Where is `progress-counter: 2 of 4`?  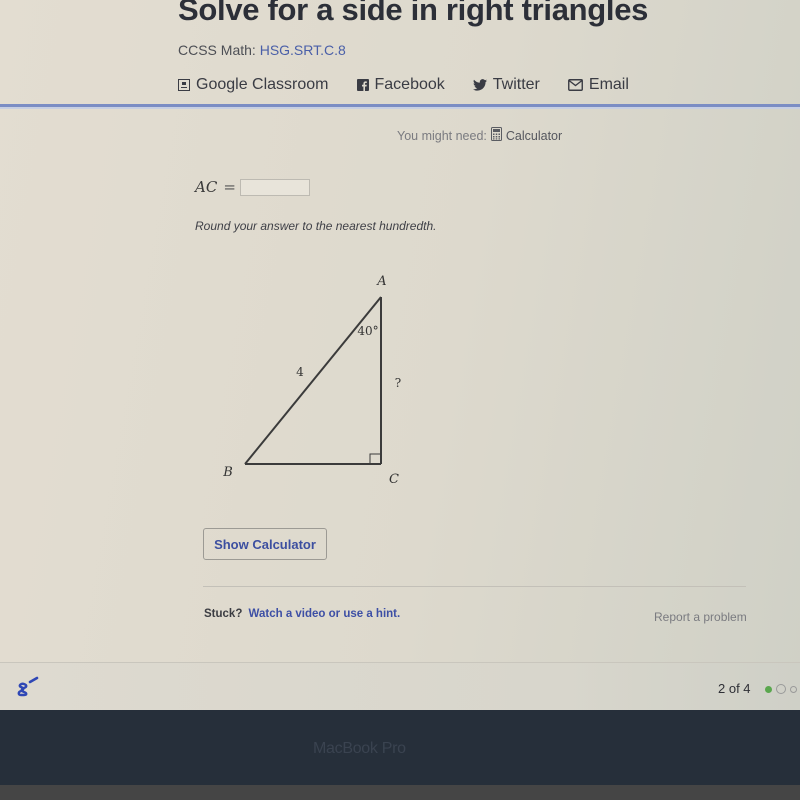
progress-counter: 2 of 4 is located at coordinates (734, 688).